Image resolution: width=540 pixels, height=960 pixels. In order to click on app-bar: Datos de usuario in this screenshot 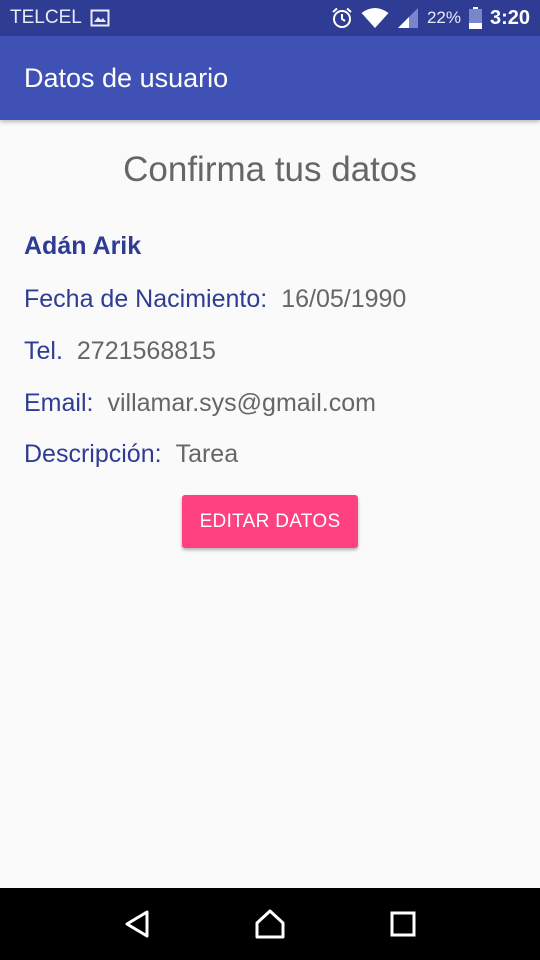, I will do `click(270, 78)`.